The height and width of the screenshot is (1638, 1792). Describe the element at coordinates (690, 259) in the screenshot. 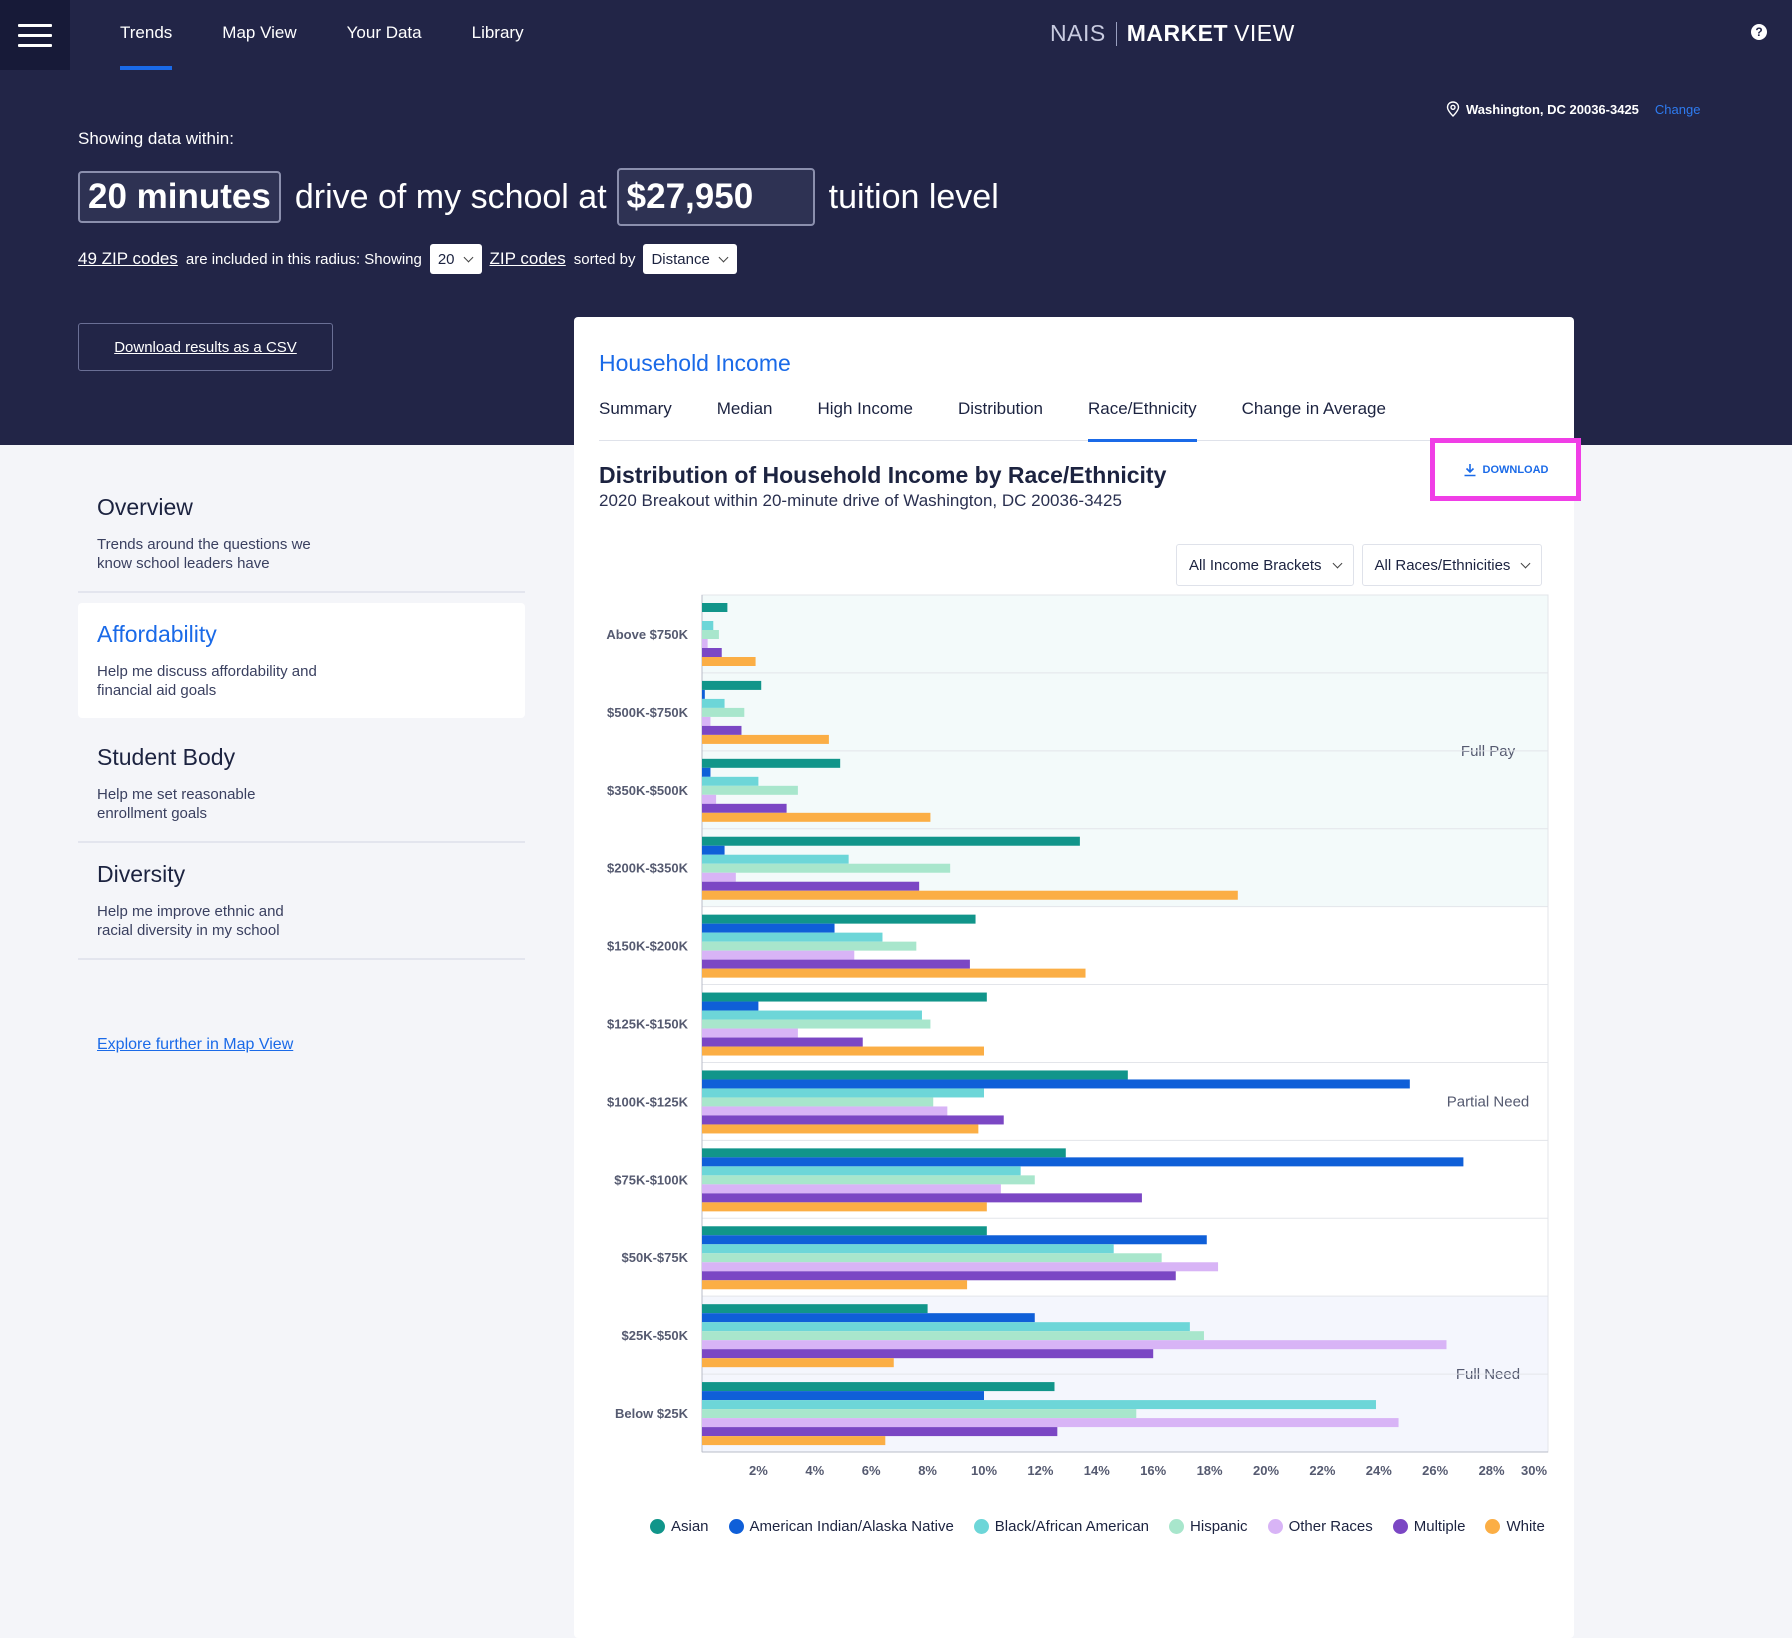

I see `sort-select: Distance` at that location.